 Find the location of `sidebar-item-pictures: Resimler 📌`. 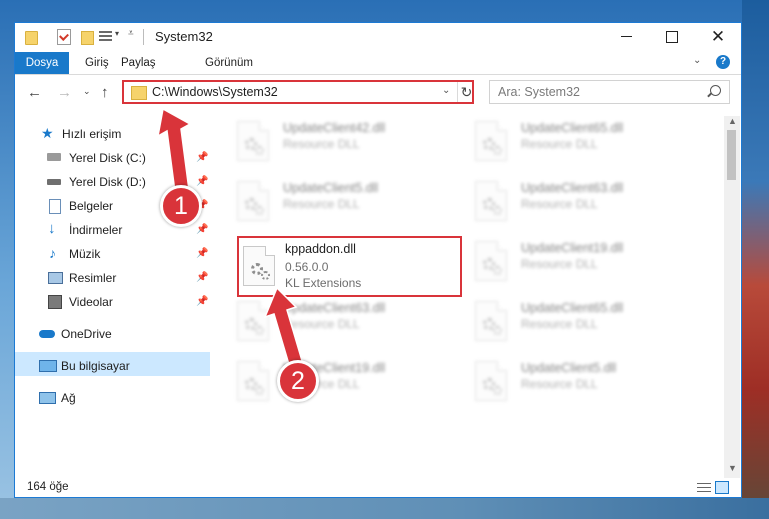

sidebar-item-pictures: Resimler 📌 is located at coordinates (112, 279).